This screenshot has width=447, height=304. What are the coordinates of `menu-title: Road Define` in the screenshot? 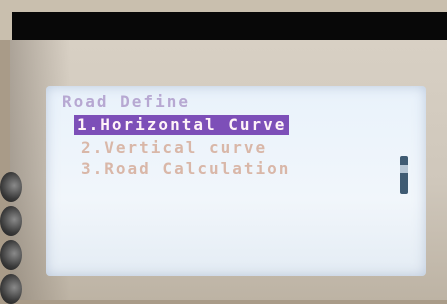 It's located at (126, 101).